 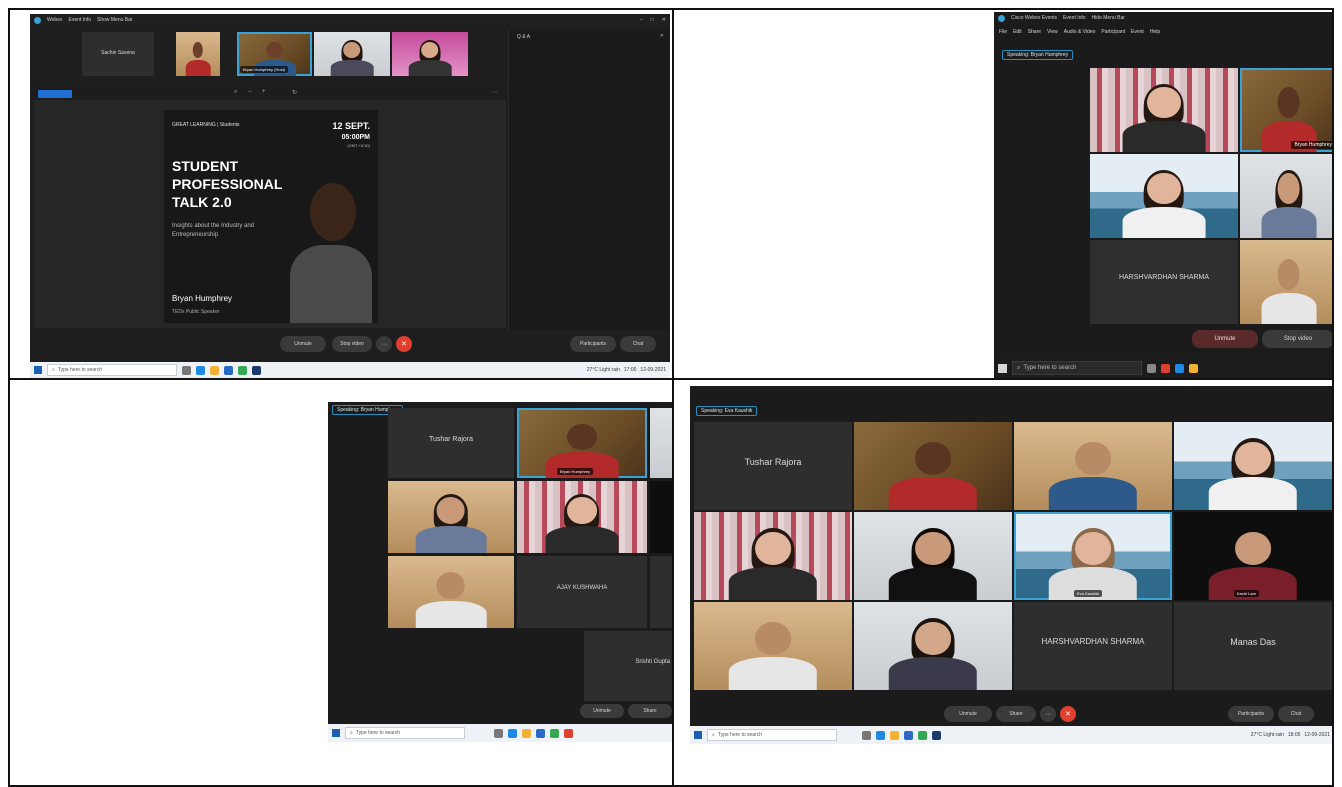 I want to click on zoom-in-icon: +, so click(x=264, y=92).